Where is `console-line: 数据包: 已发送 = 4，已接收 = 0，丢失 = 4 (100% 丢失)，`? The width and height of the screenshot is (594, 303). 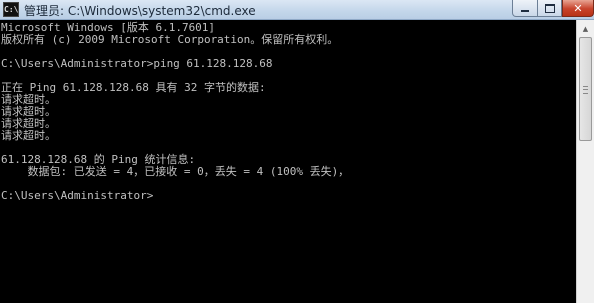
console-line: 数据包: 已发送 = 4，已接收 = 0，丢失 = 4 (100% 丢失)， is located at coordinates (175, 171).